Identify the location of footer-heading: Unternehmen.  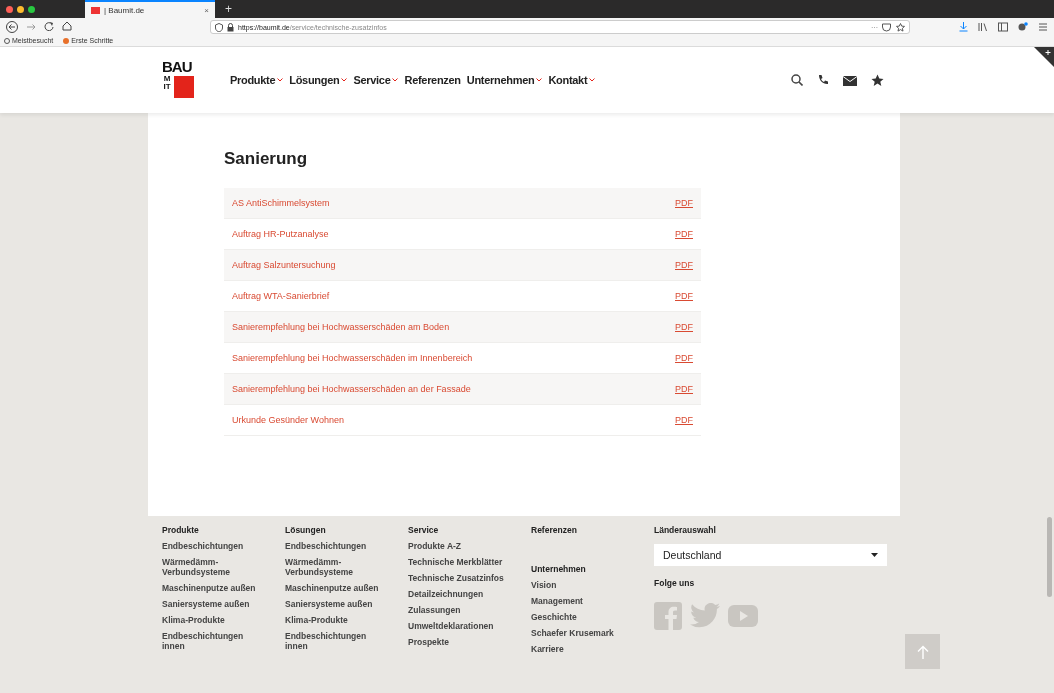
(592, 569).